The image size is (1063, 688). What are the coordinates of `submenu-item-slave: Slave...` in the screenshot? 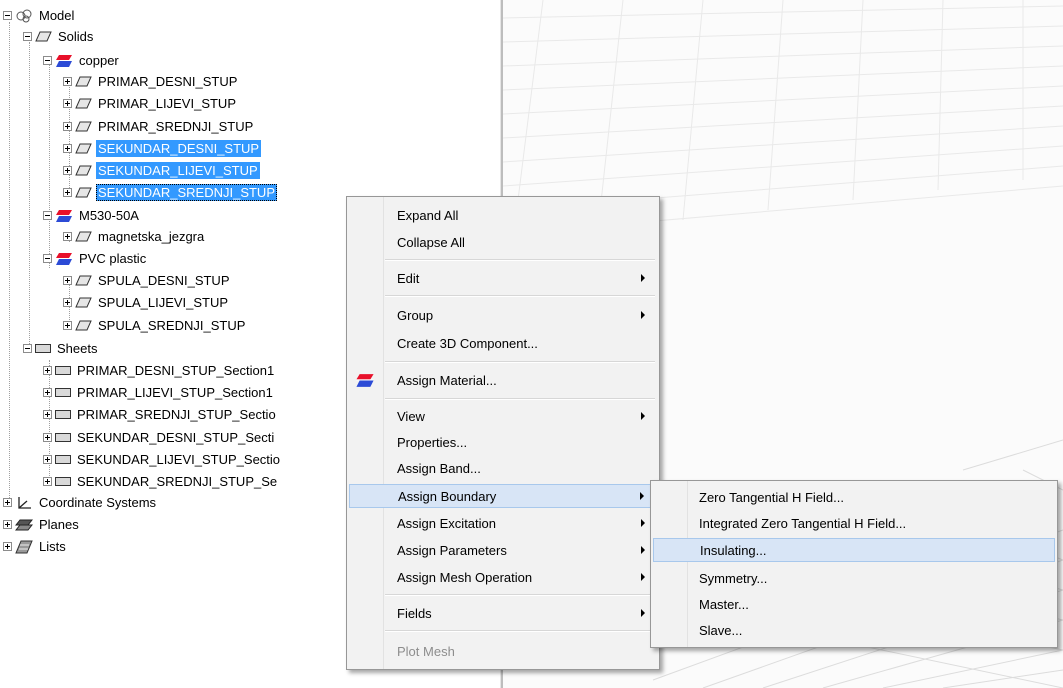 It's located at (854, 630).